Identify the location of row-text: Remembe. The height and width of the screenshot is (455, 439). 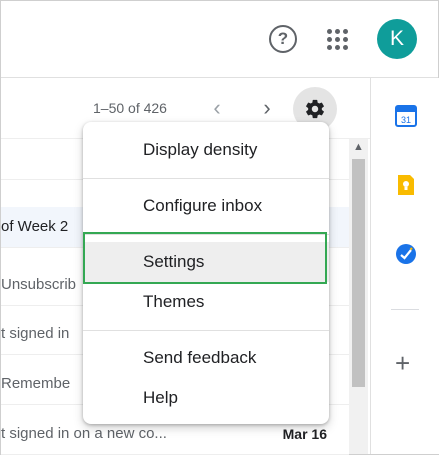
(36, 383).